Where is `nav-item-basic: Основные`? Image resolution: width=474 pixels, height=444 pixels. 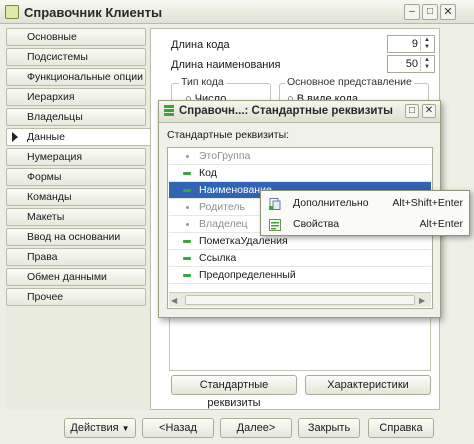 nav-item-basic: Основные is located at coordinates (76, 37).